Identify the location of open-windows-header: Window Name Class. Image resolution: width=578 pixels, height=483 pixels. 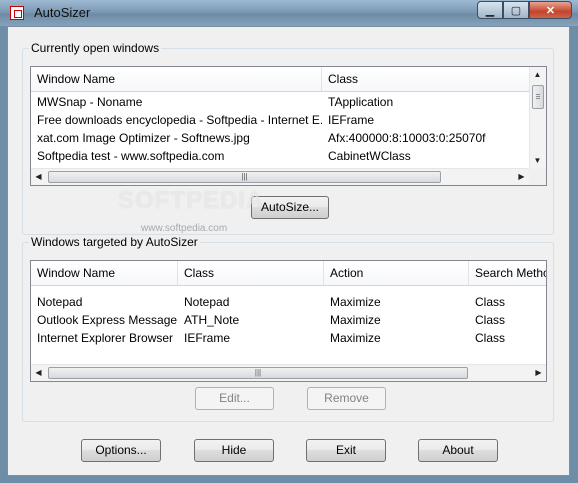
(280, 79).